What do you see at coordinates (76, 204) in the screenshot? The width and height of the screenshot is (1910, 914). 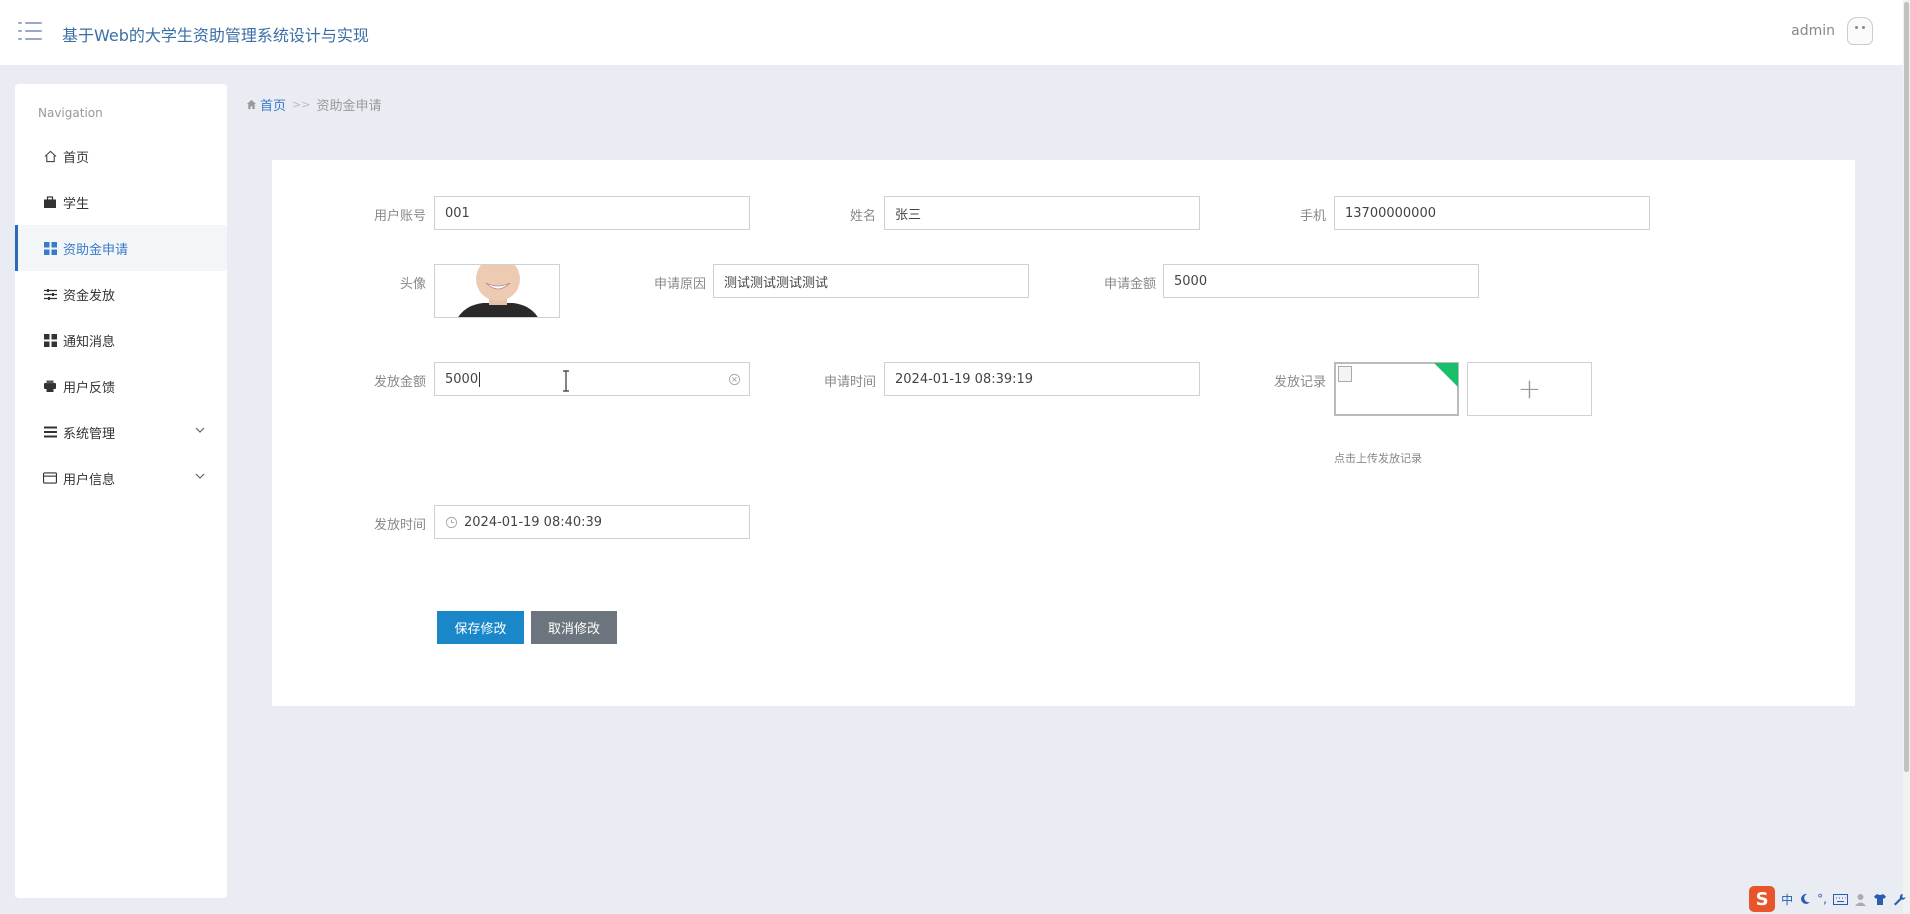 I see `sidebar-item-label: 学生` at bounding box center [76, 204].